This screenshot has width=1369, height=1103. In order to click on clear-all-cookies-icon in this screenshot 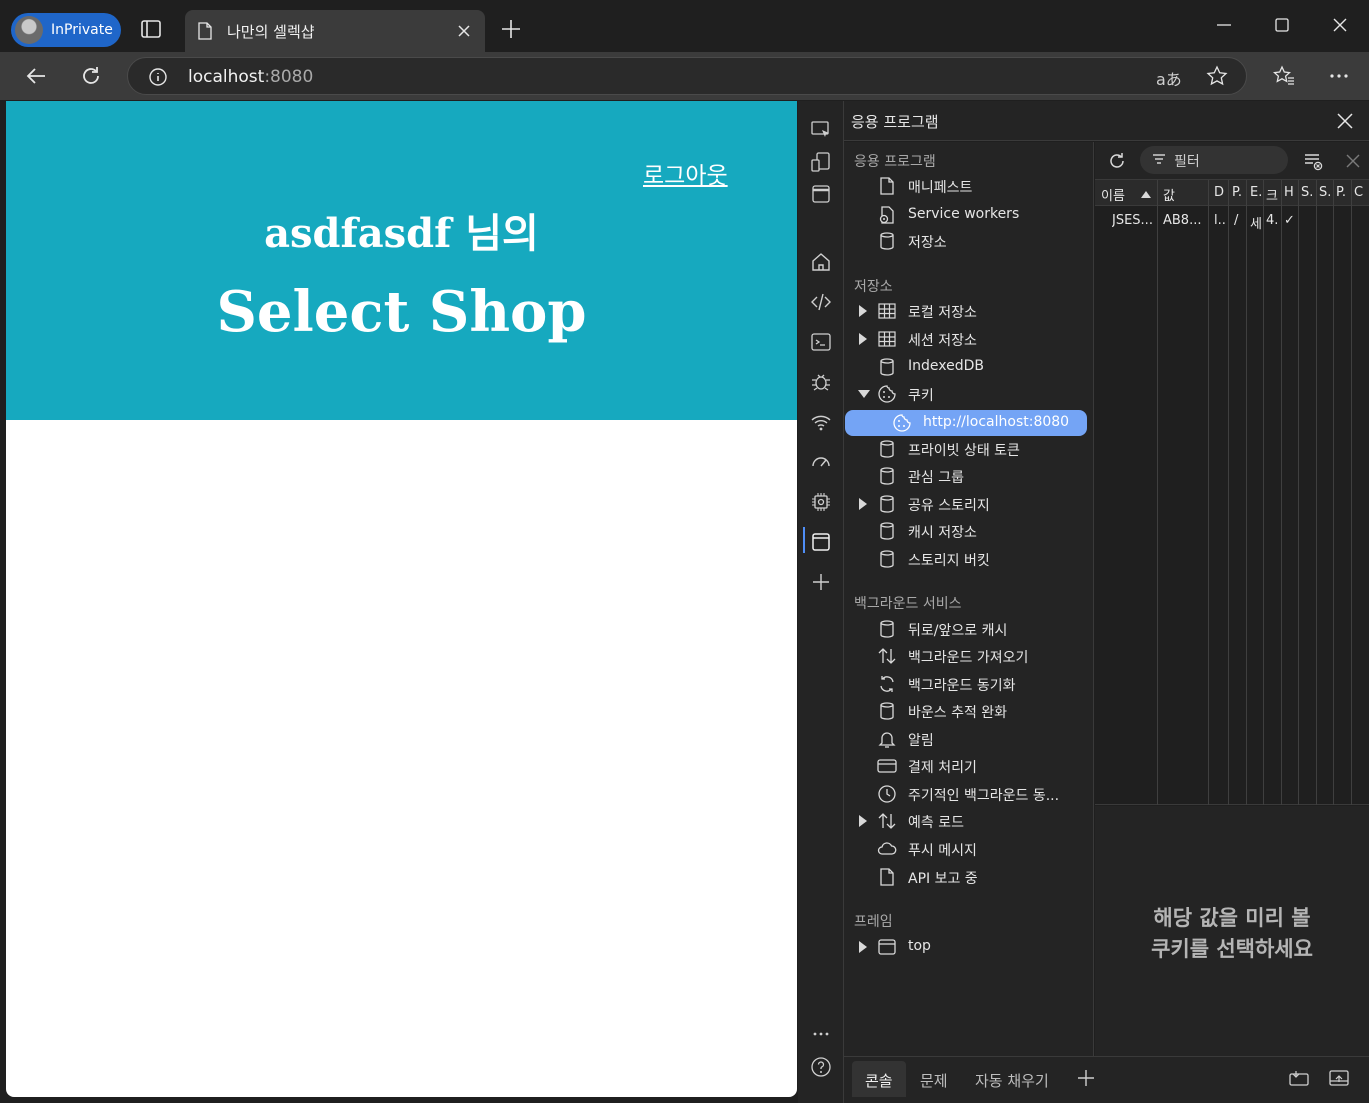, I will do `click(1313, 161)`.